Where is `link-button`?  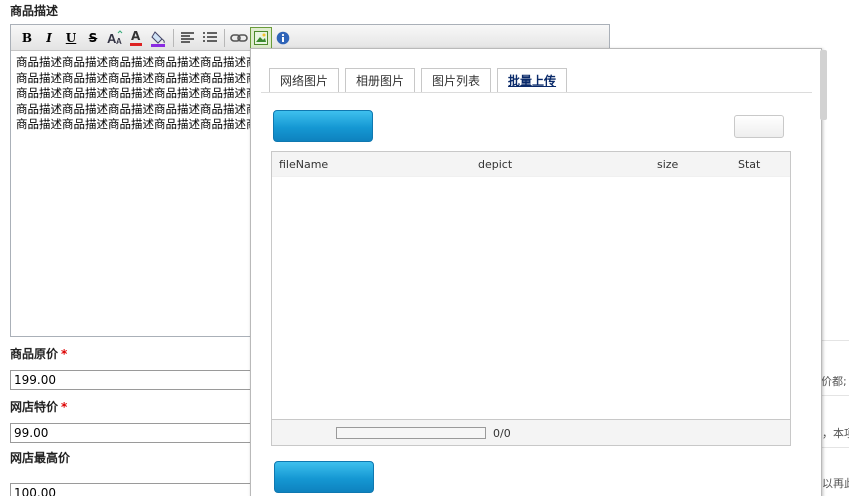
link-button is located at coordinates (239, 38).